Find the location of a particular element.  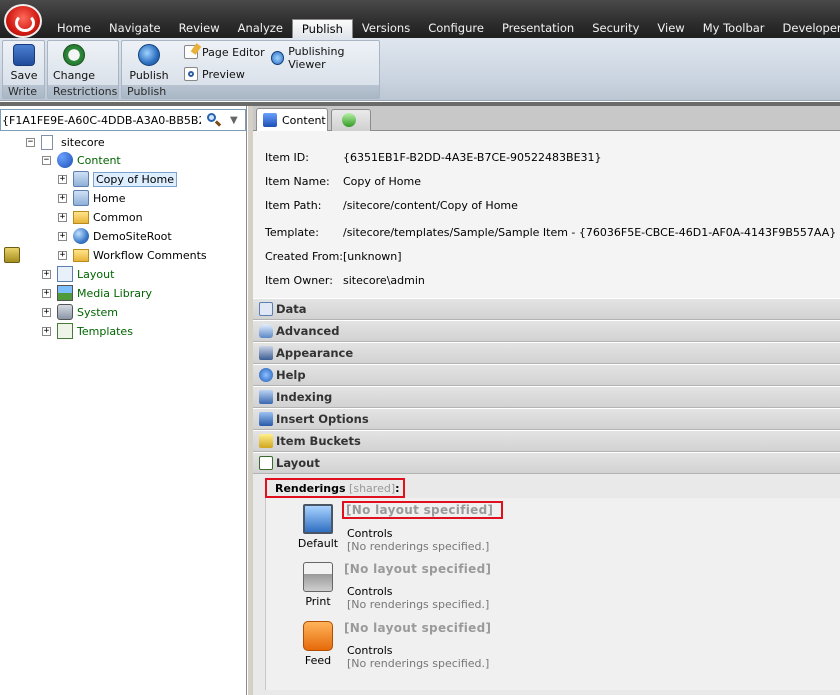

globe-icon is located at coordinates (81, 236).